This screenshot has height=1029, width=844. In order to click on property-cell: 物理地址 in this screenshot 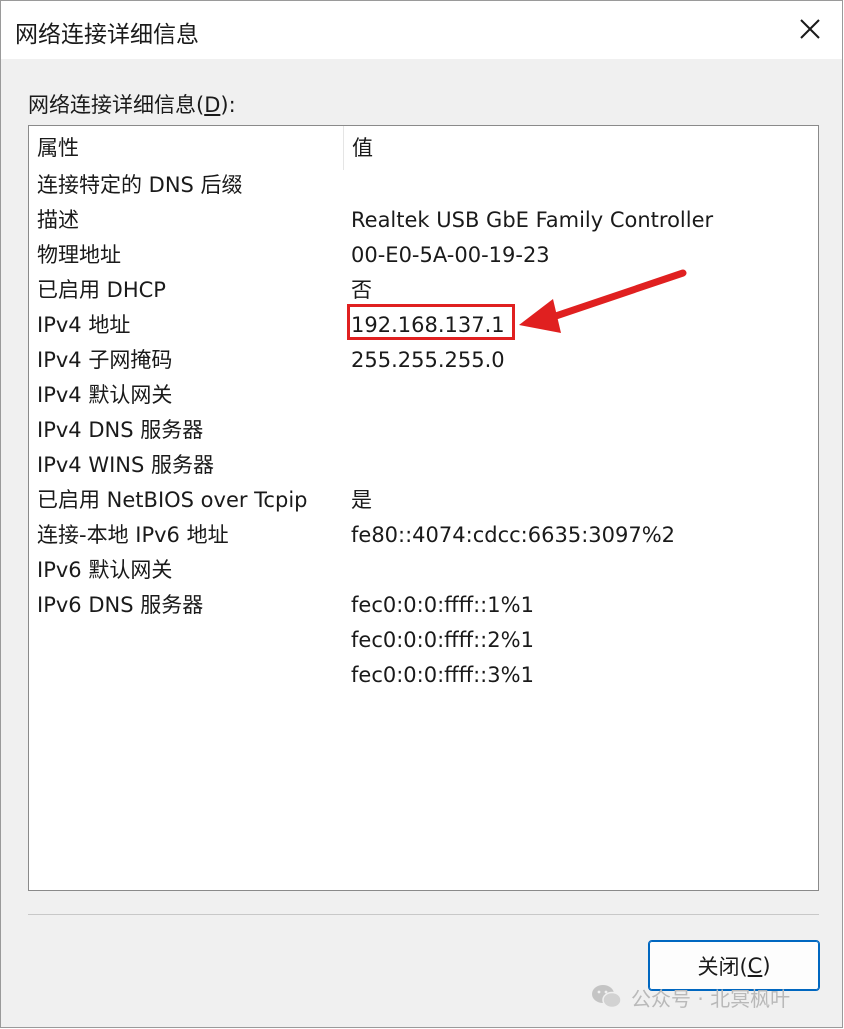, I will do `click(79, 255)`.